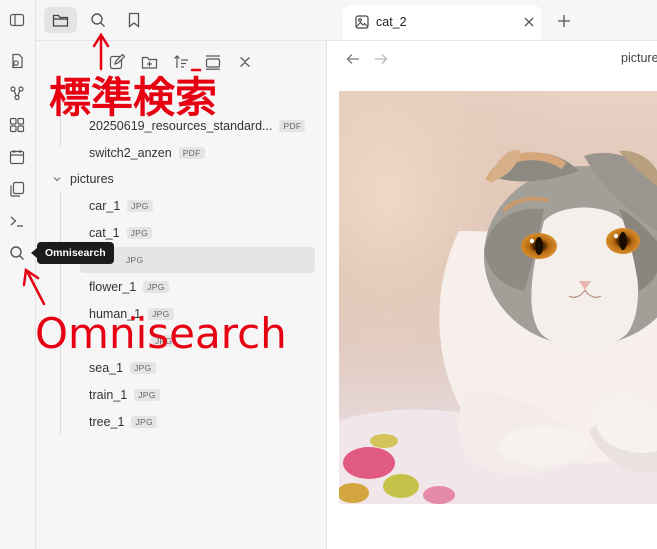 This screenshot has height=549, width=657. I want to click on file-name: tree_1, so click(107, 422).